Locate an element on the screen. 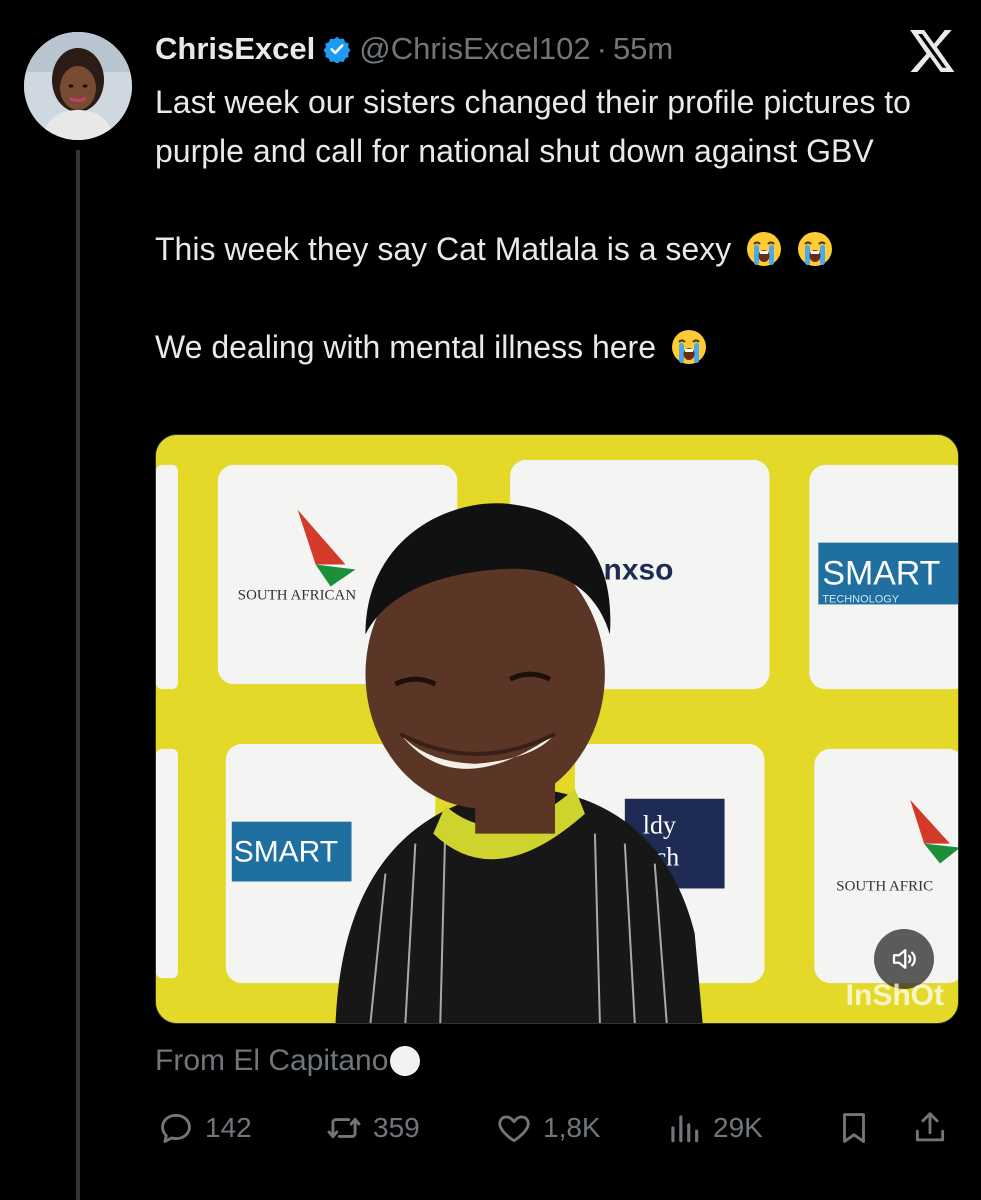 This screenshot has height=1200, width=981. like-button: 1,8K is located at coordinates (548, 1128).